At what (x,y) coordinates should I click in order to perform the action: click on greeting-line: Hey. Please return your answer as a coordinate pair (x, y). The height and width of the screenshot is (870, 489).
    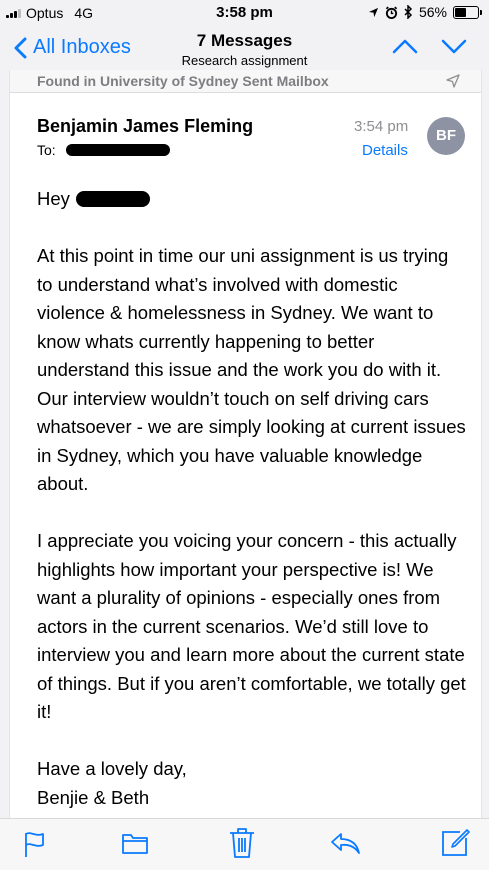
    Looking at the image, I should click on (252, 199).